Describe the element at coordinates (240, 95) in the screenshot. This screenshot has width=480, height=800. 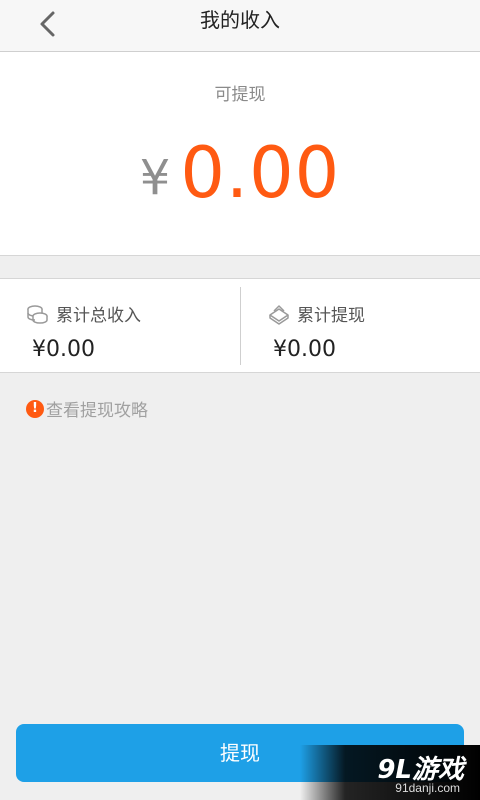
I see `withdrawable-label: 可提现` at that location.